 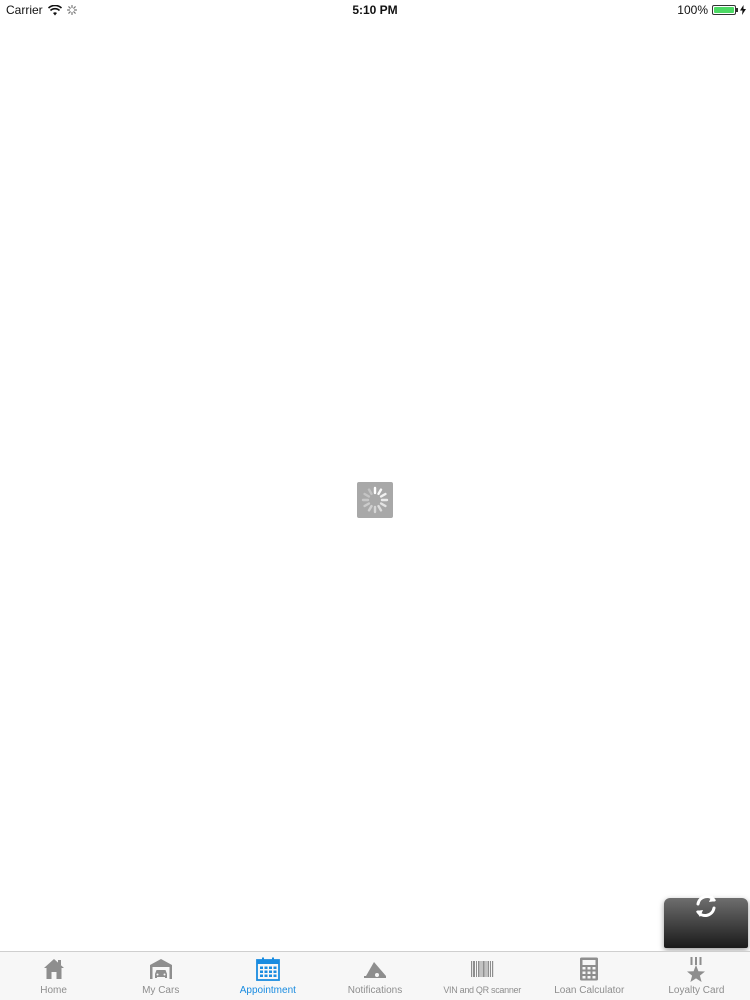 I want to click on tab-loan-calculator: Loan Calculator, so click(x=589, y=976).